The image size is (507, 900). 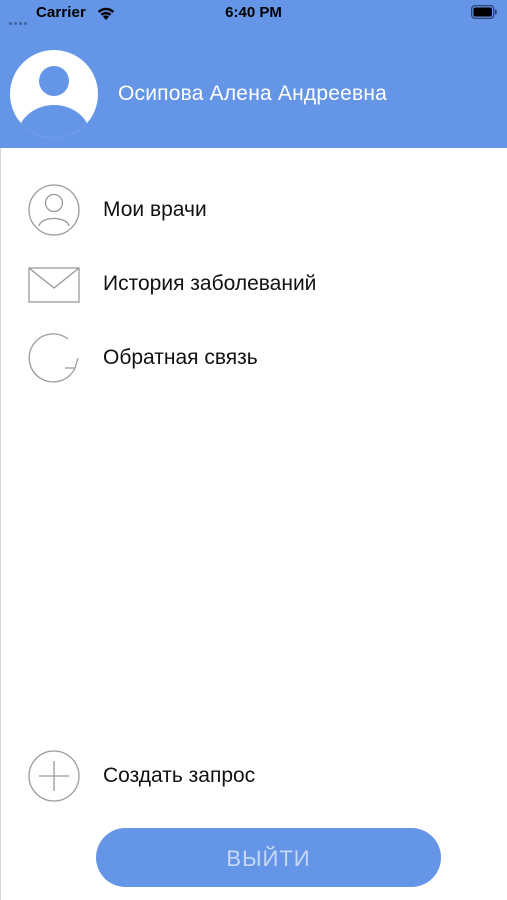 I want to click on menu-item-medical-history: История заболеваний, so click(x=253, y=286).